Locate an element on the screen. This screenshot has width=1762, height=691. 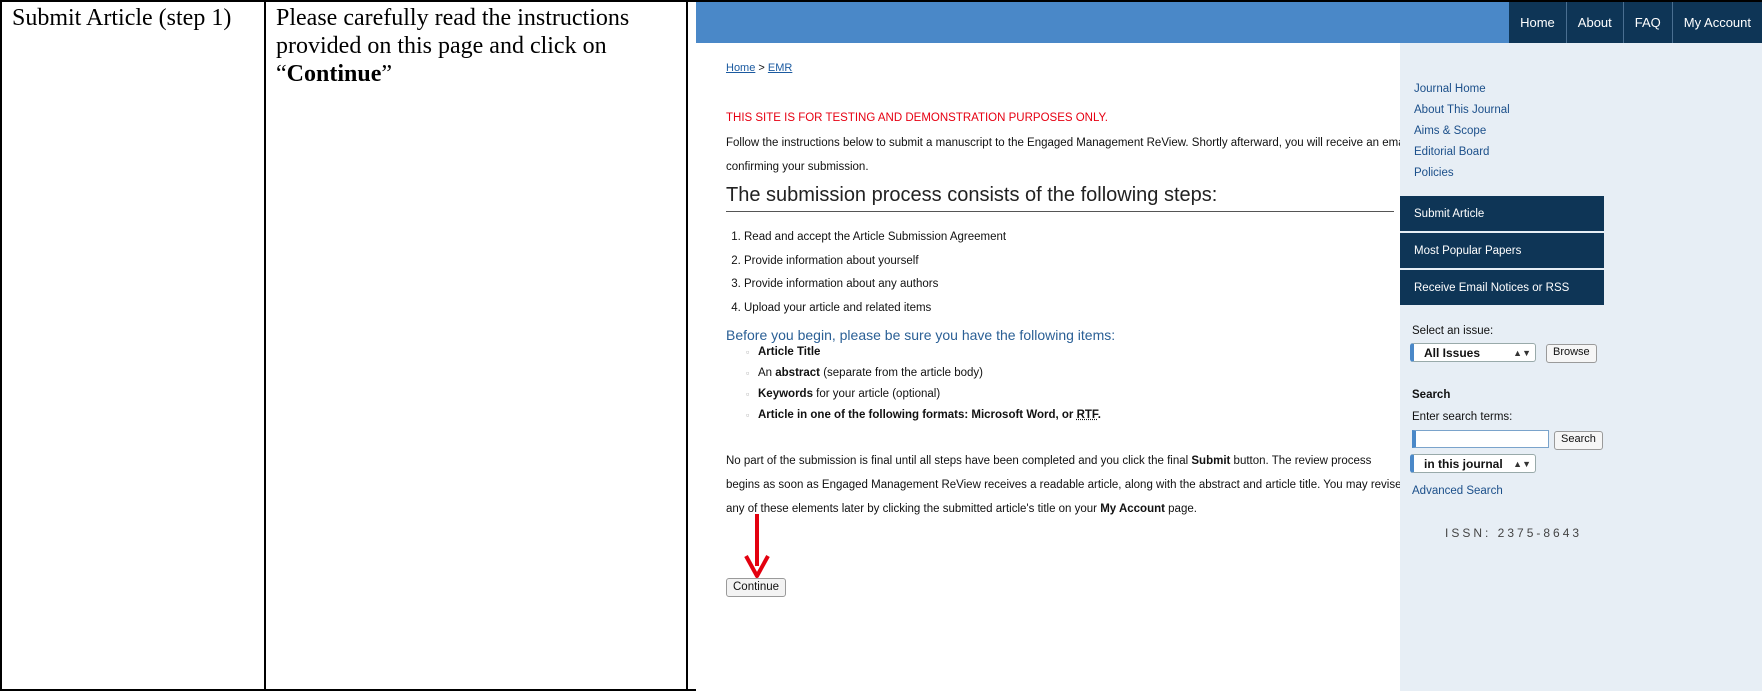
select-issue-label: Select an issue: is located at coordinates (1453, 331).